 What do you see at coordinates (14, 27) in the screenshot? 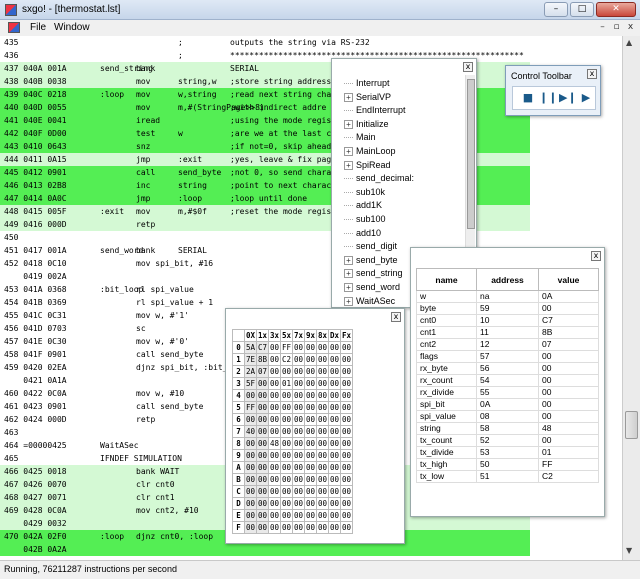
I see `document-icon` at bounding box center [14, 27].